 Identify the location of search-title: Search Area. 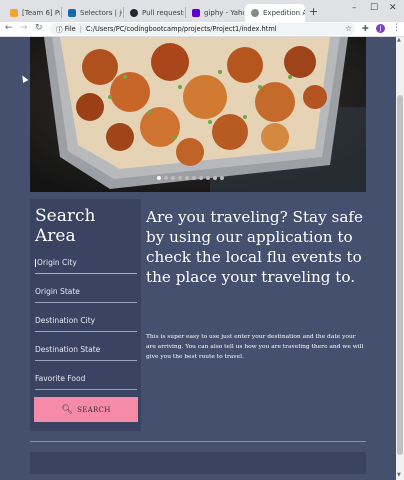
(65, 226).